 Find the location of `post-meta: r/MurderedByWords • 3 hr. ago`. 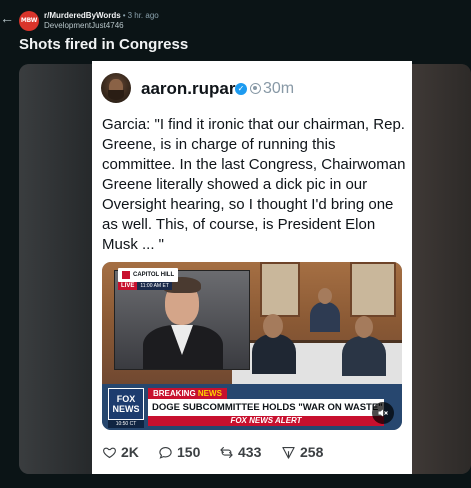

post-meta: r/MurderedByWords • 3 hr. ago is located at coordinates (101, 16).